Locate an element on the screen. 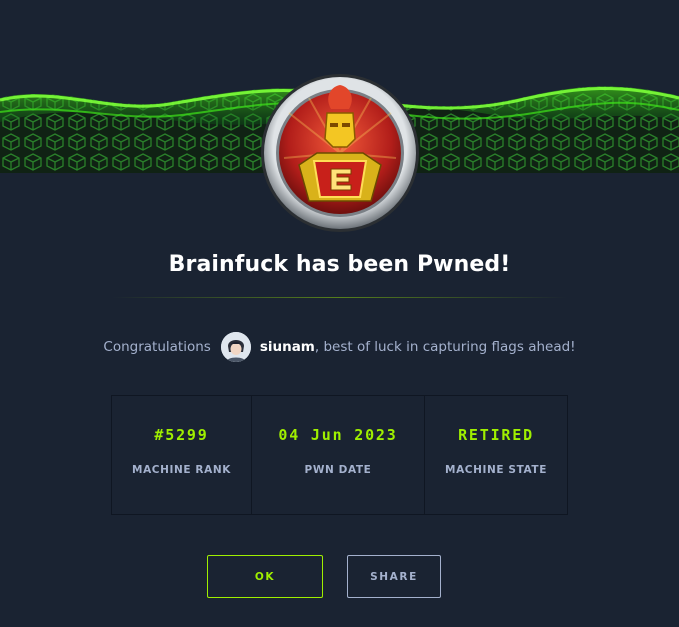  user-avatar is located at coordinates (235, 347).